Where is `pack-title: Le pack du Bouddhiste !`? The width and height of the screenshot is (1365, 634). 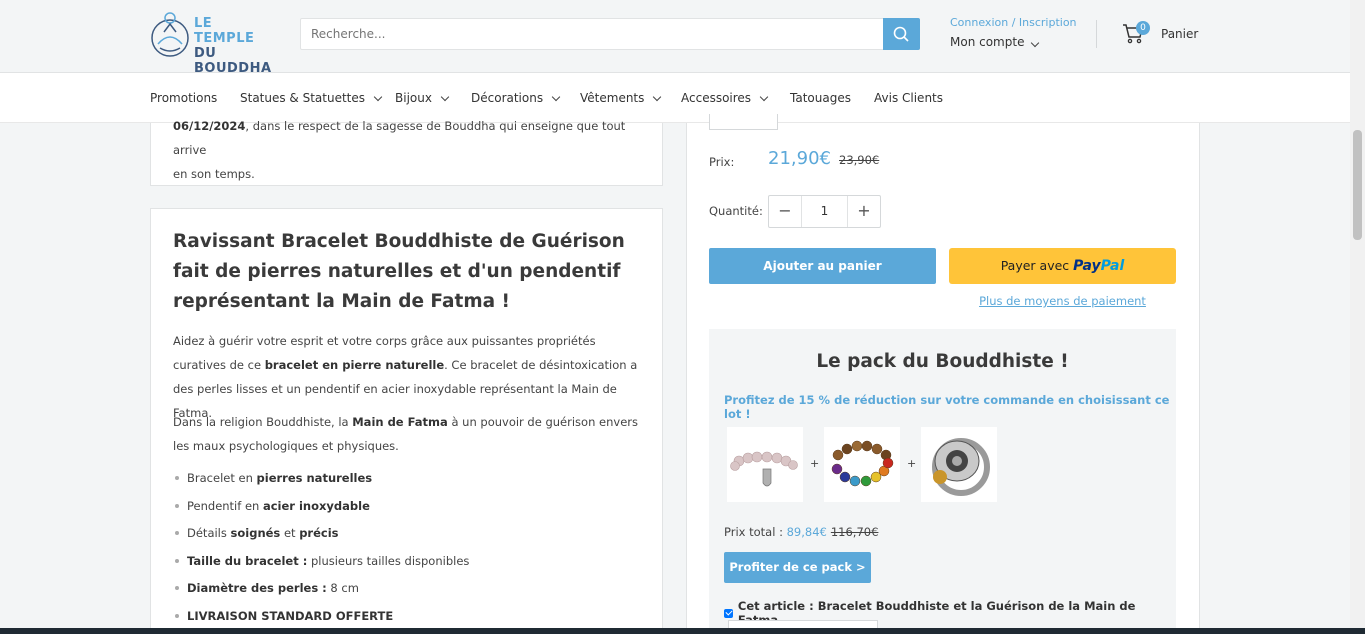
pack-title: Le pack du Bouddhiste ! is located at coordinates (942, 361).